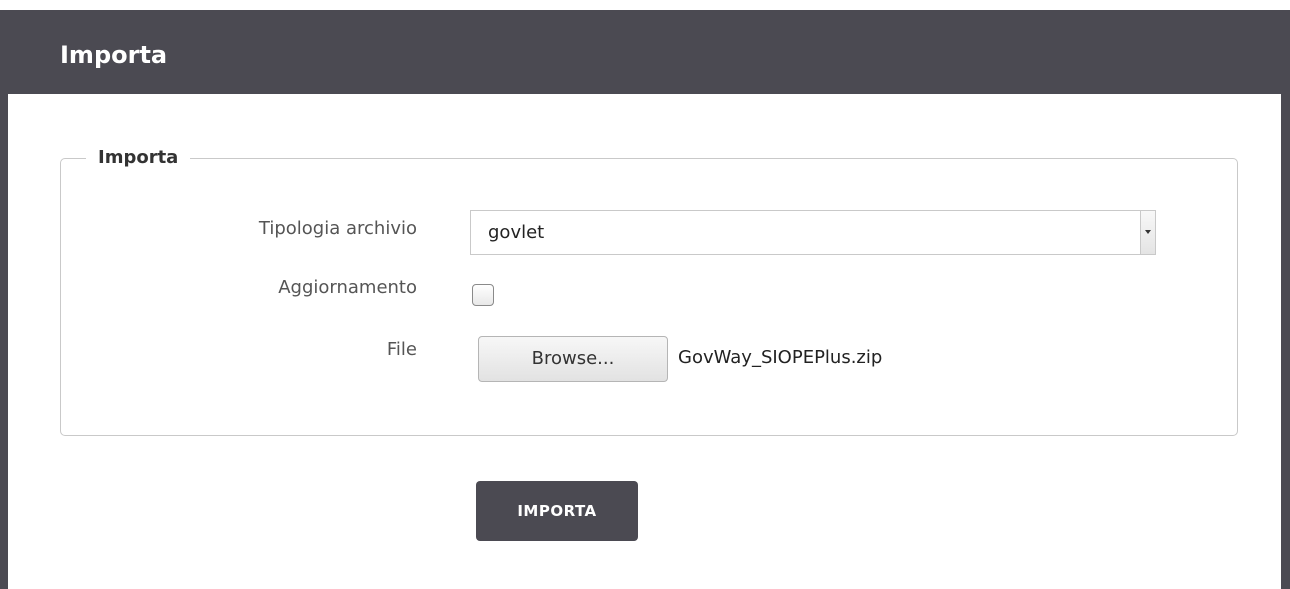 This screenshot has width=1290, height=589. What do you see at coordinates (138, 158) in the screenshot?
I see `fieldset-legend: Importa` at bounding box center [138, 158].